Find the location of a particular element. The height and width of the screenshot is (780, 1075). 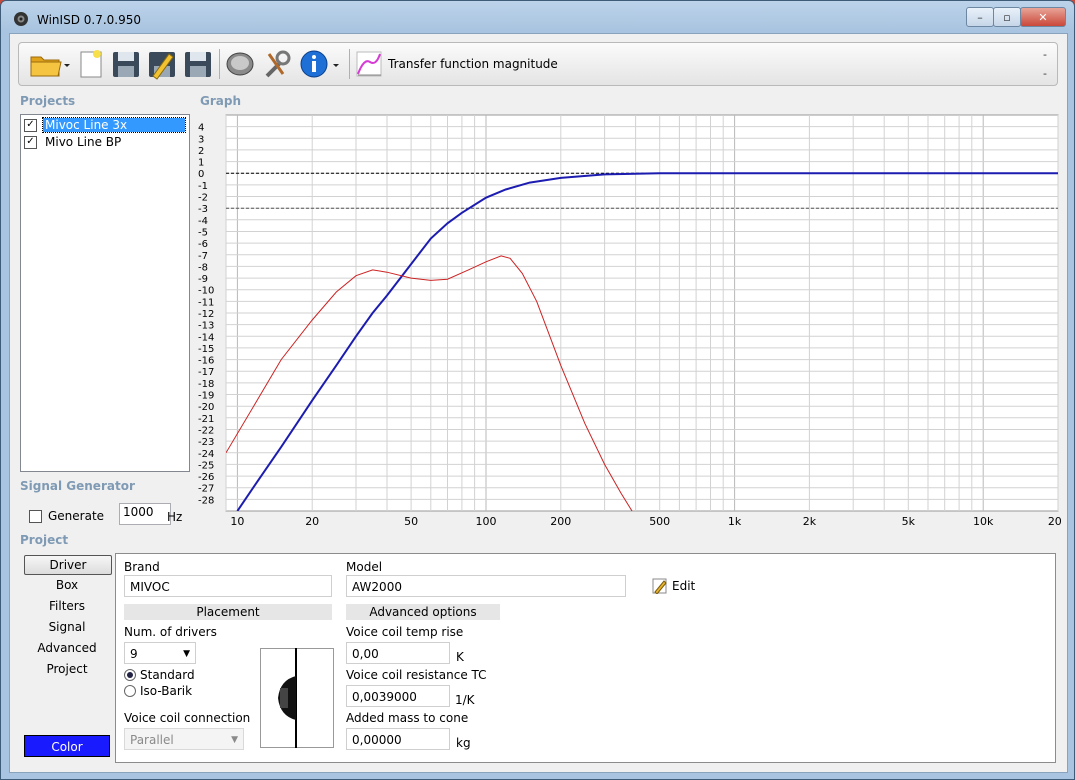

placement-header: Placement is located at coordinates (228, 612).